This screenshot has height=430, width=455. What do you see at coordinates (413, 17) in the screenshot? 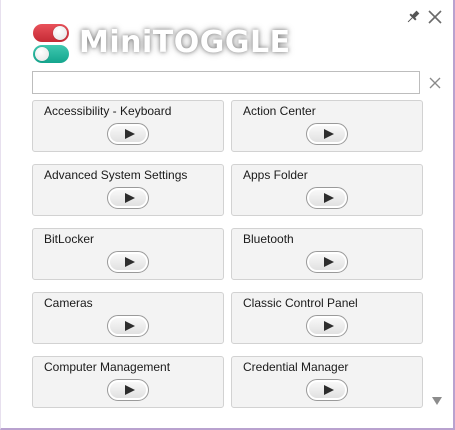
I see `pin-icon` at bounding box center [413, 17].